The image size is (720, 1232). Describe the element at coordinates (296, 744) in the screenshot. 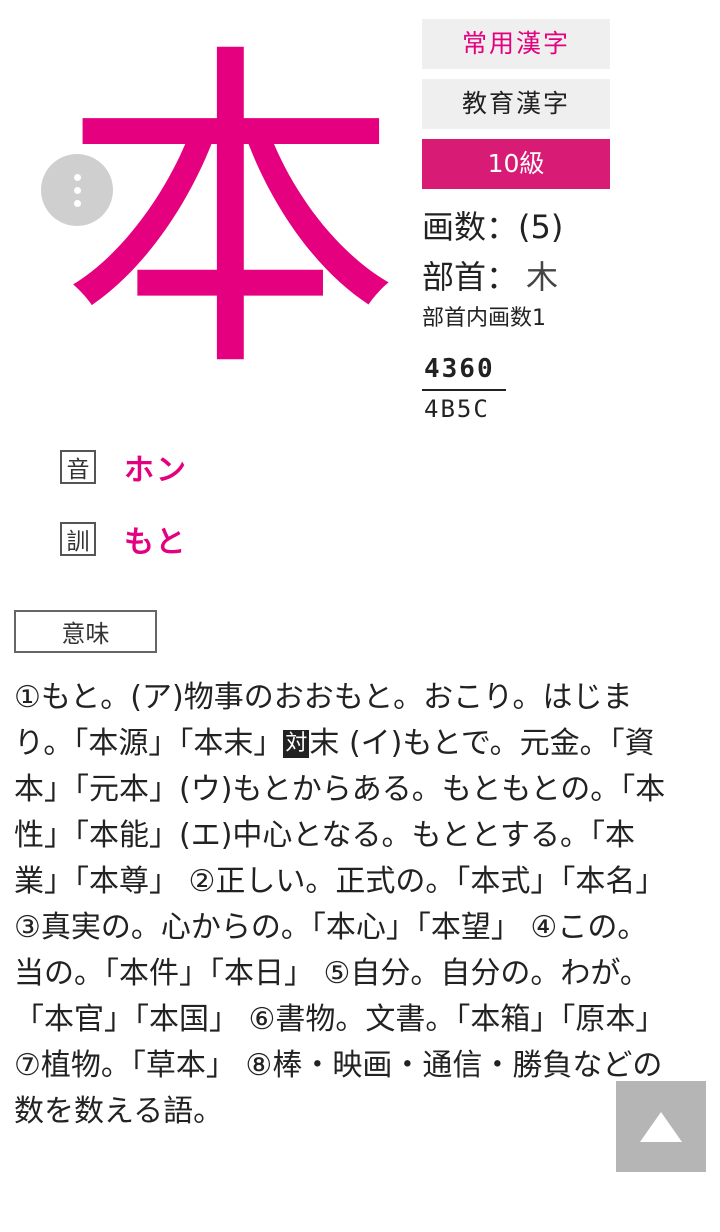

I see `antonym-badge: 対` at that location.